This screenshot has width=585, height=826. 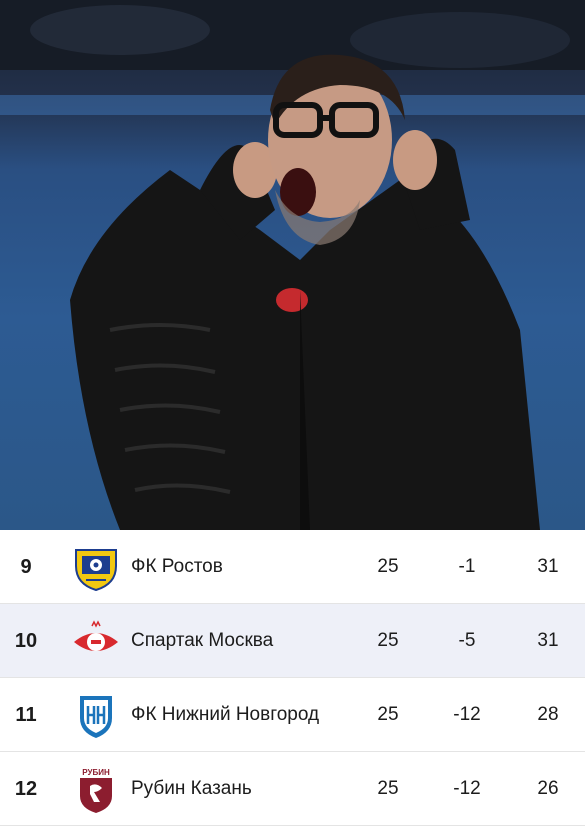 What do you see at coordinates (26, 567) in the screenshot?
I see `position: 9` at bounding box center [26, 567].